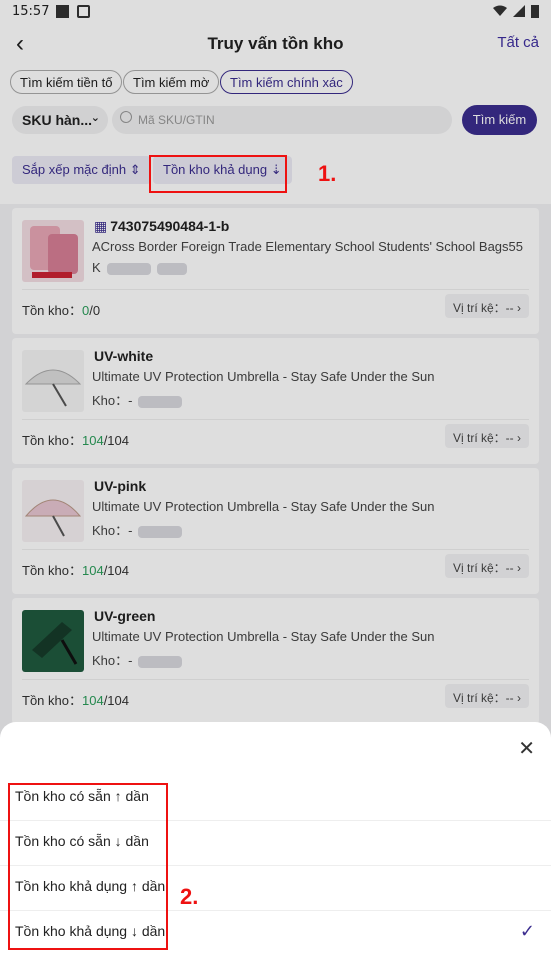 The image size is (551, 979). I want to click on annotation-label-2: 2., so click(189, 896).